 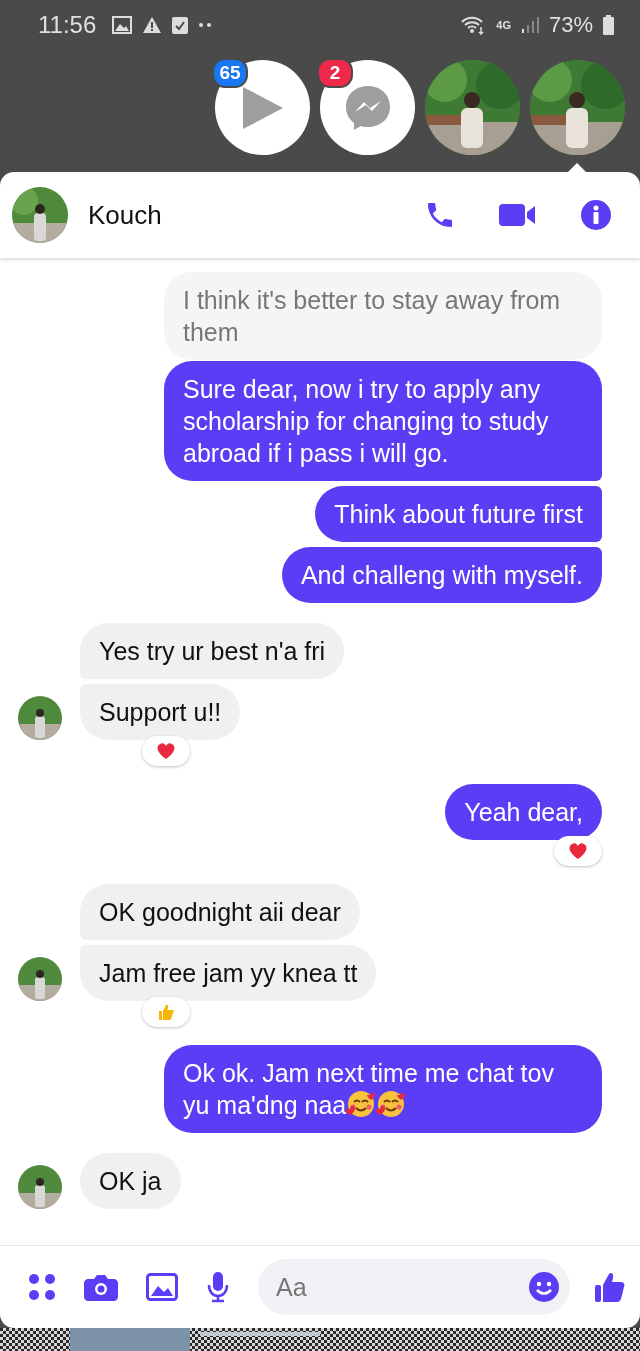 I want to click on camera-button, so click(x=101, y=1287).